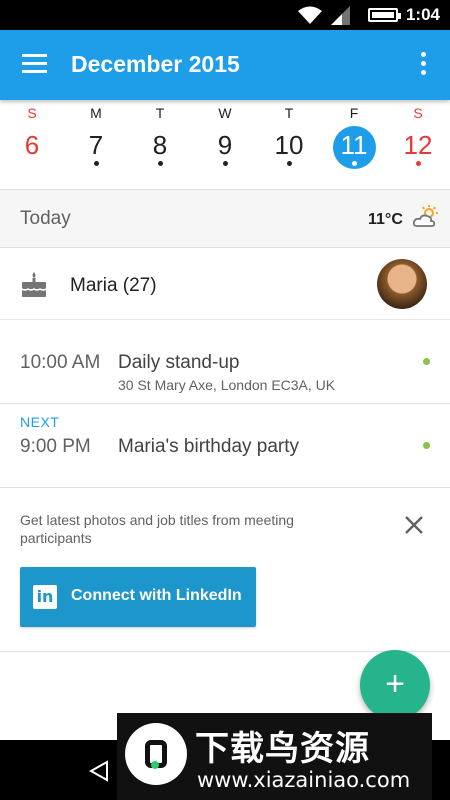 This screenshot has height=800, width=450. Describe the element at coordinates (282, 749) in the screenshot. I see `watermark-title: 下载鸟资源` at that location.